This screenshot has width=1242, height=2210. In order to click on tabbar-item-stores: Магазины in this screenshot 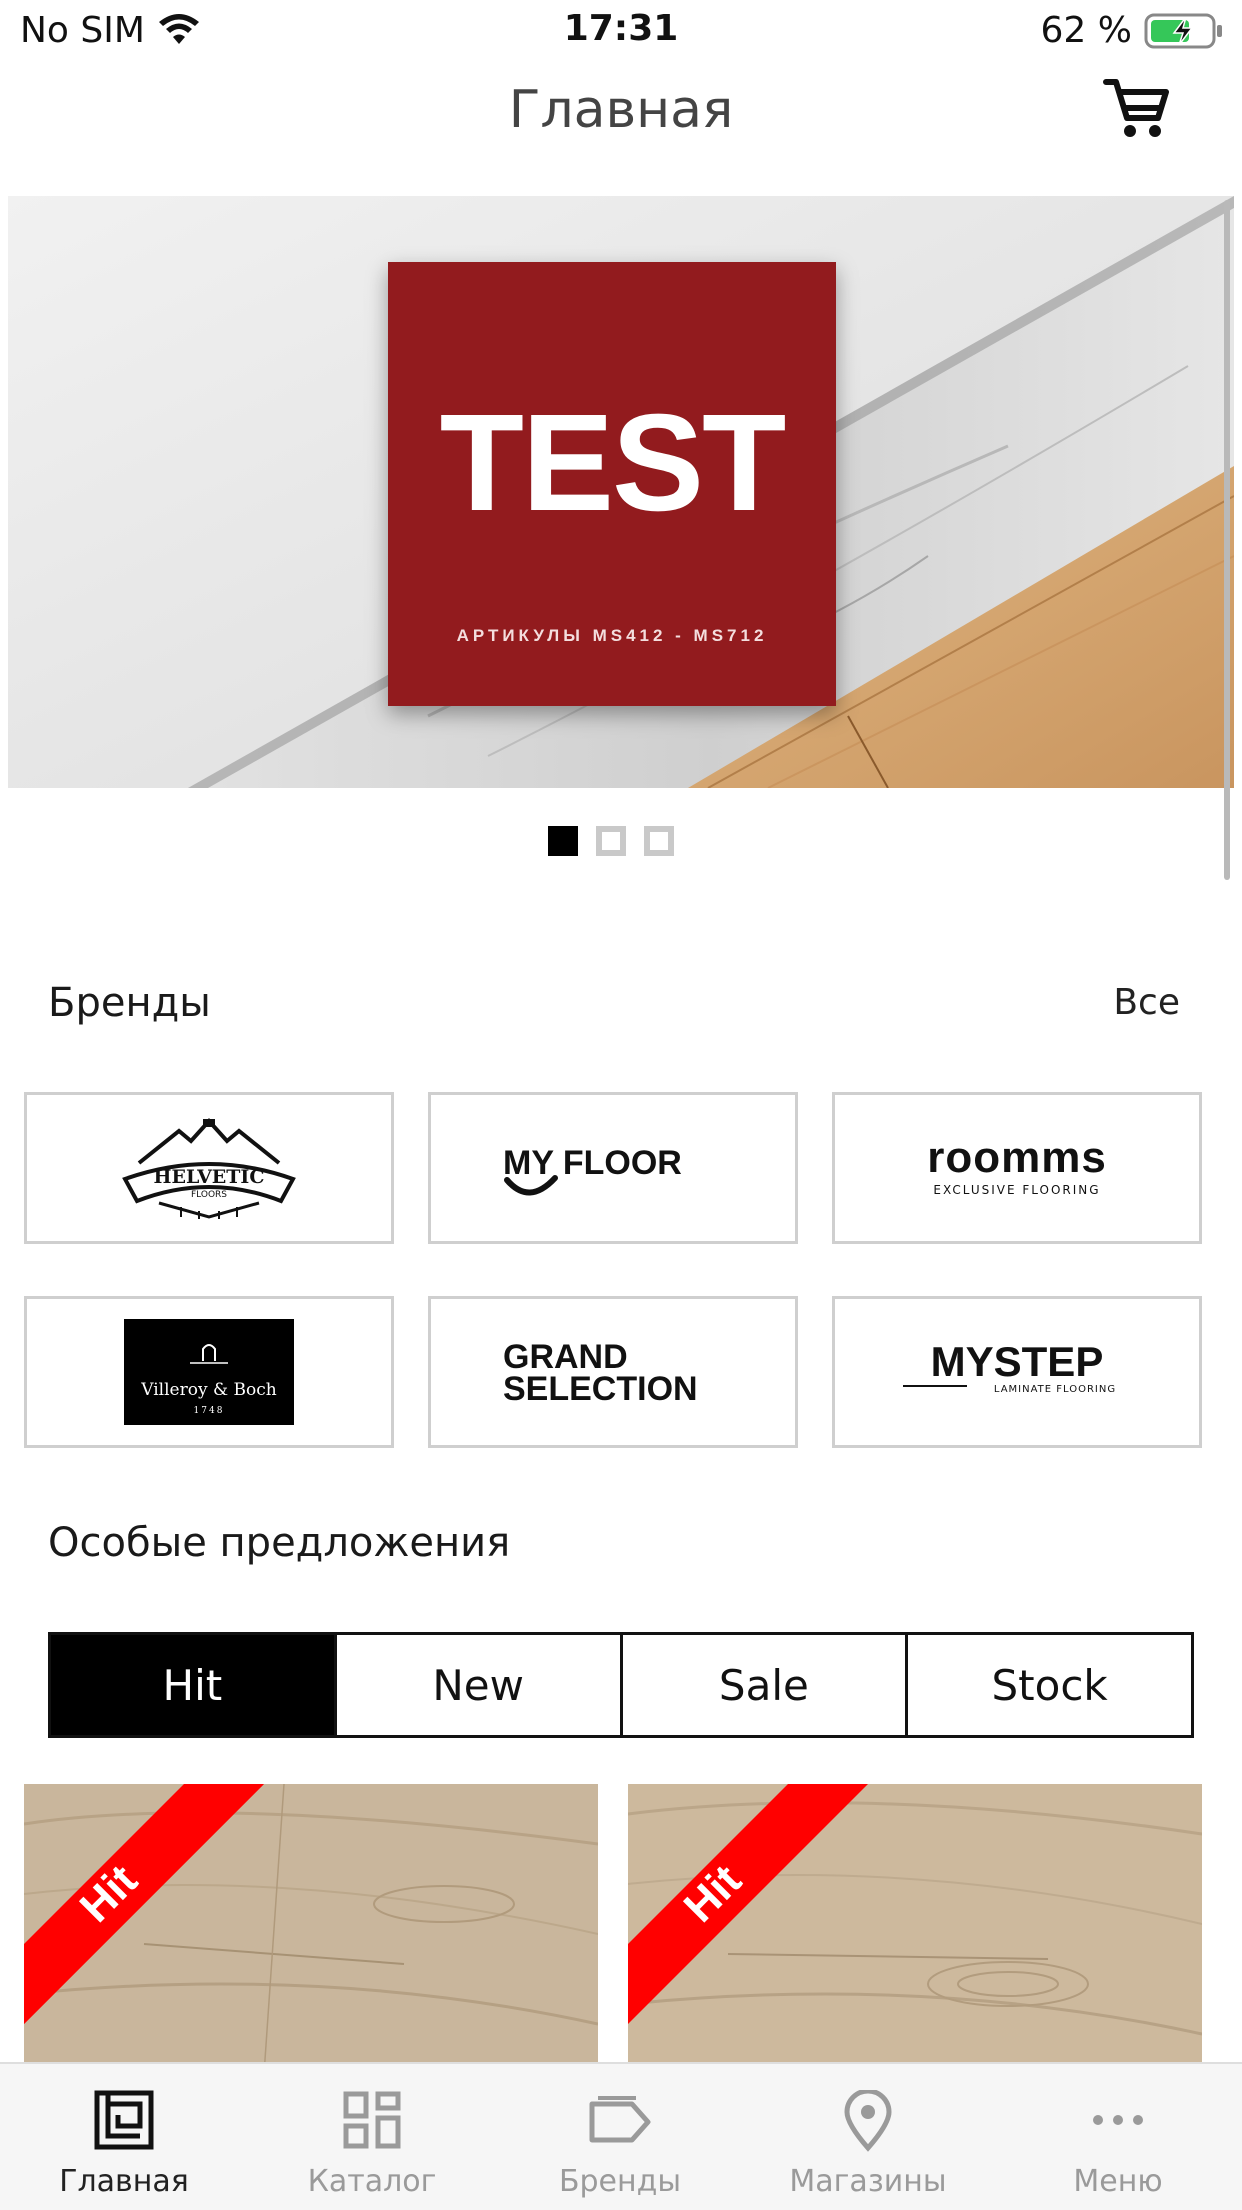, I will do `click(868, 2137)`.